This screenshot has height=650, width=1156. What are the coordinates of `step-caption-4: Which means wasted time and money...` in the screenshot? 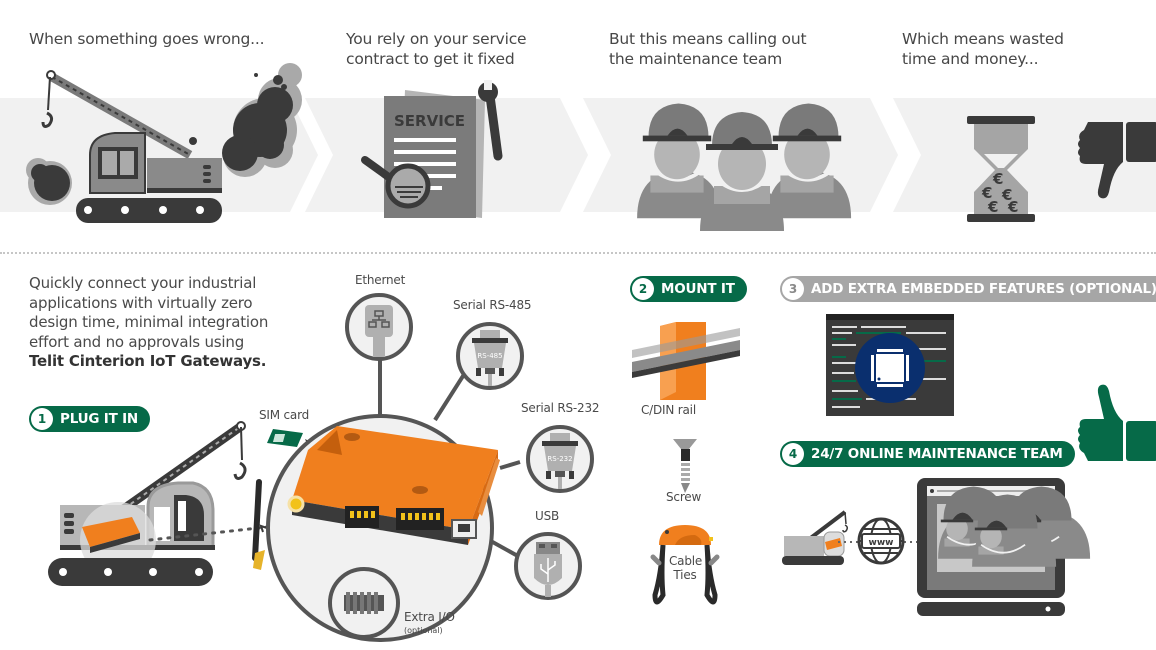 It's located at (983, 49).